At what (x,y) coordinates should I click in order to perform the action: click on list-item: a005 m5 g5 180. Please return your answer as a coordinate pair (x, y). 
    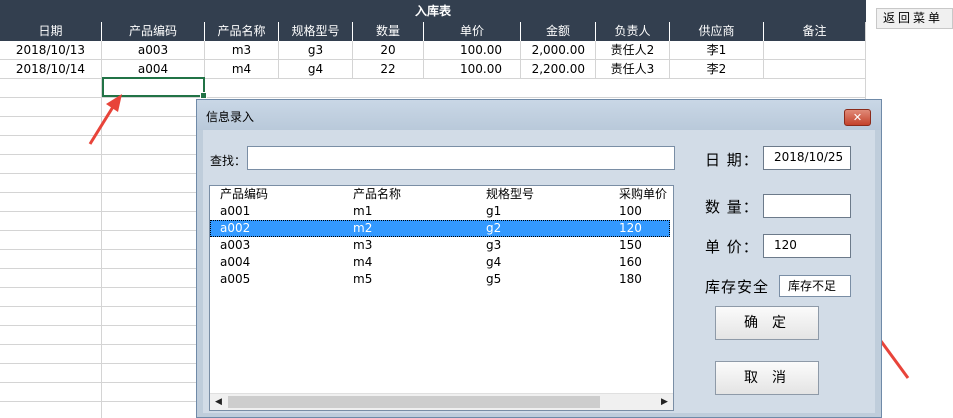
    Looking at the image, I should click on (440, 279).